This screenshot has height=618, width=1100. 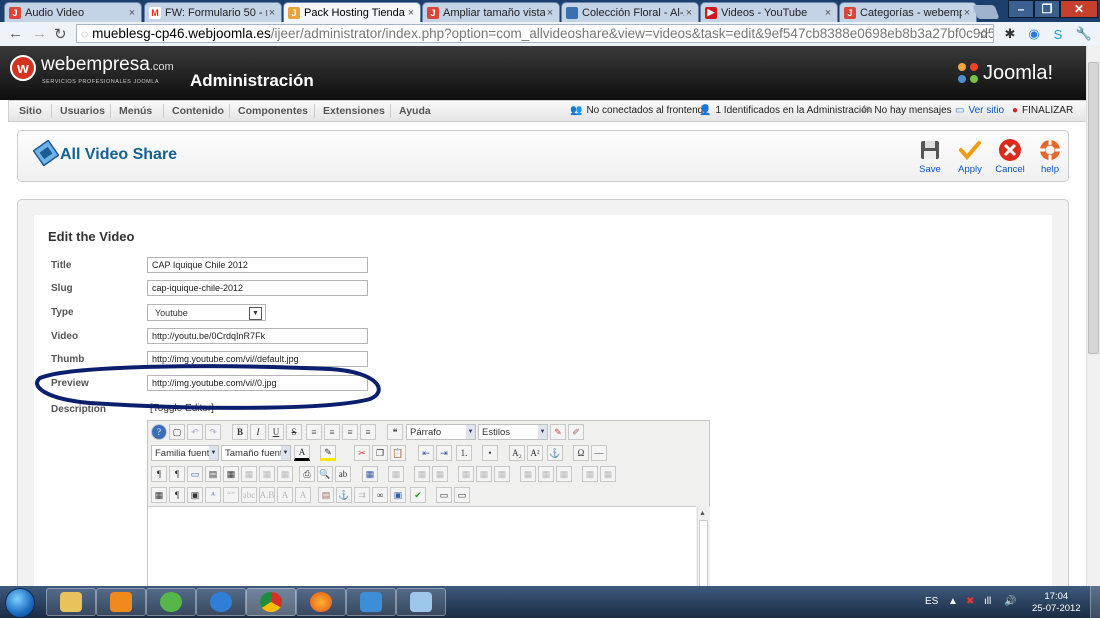 I want to click on skype-icon: S, so click(x=1058, y=34).